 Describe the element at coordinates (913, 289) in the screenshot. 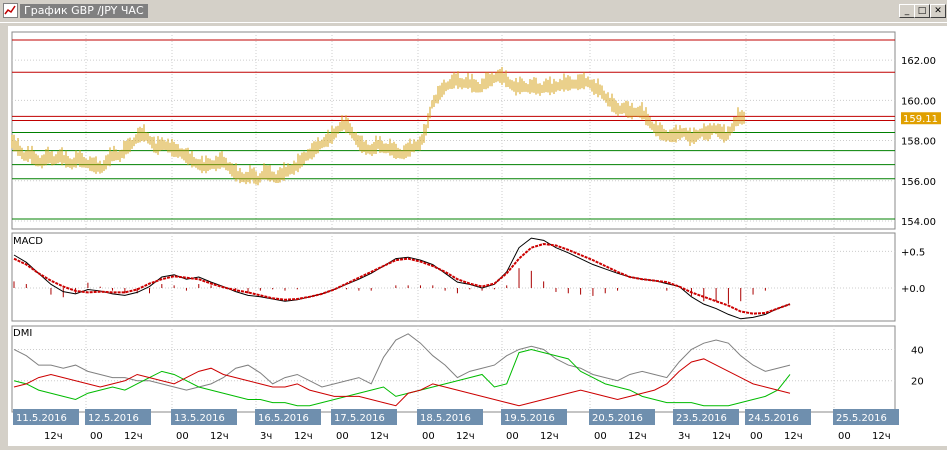

I see `macd-tick-label: +0.0` at that location.